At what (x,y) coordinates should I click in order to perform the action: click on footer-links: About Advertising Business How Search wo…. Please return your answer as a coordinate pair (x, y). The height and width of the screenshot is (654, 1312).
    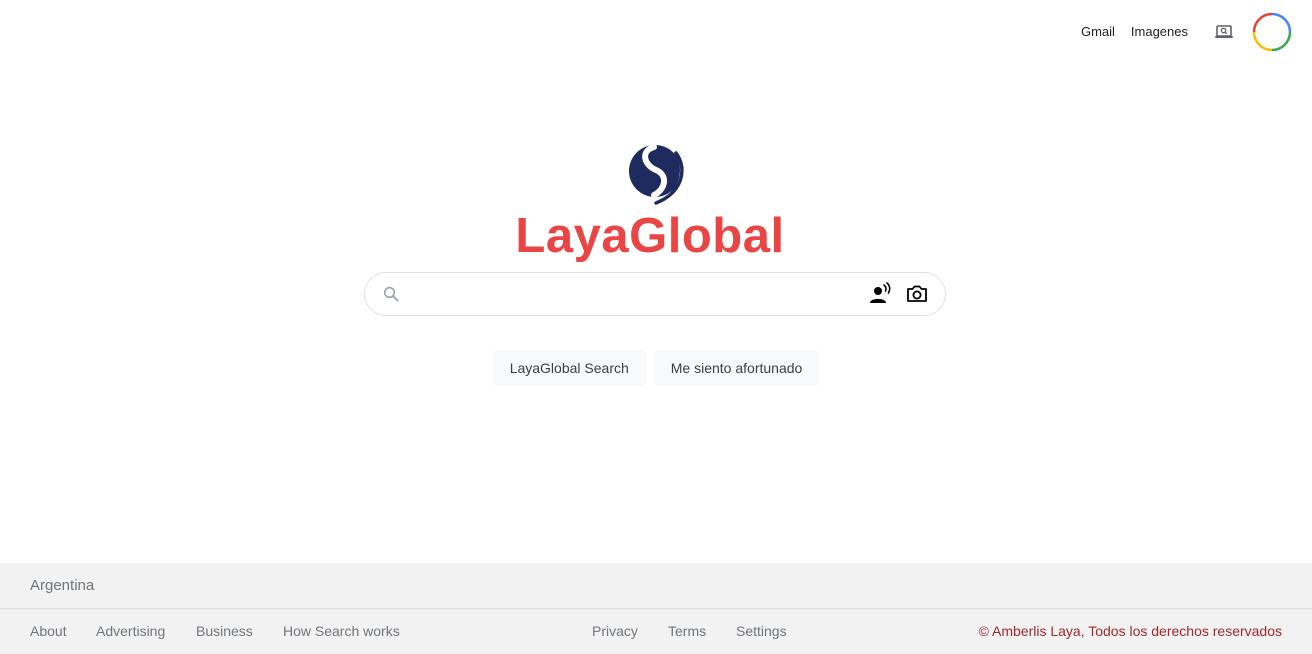
    Looking at the image, I should click on (656, 631).